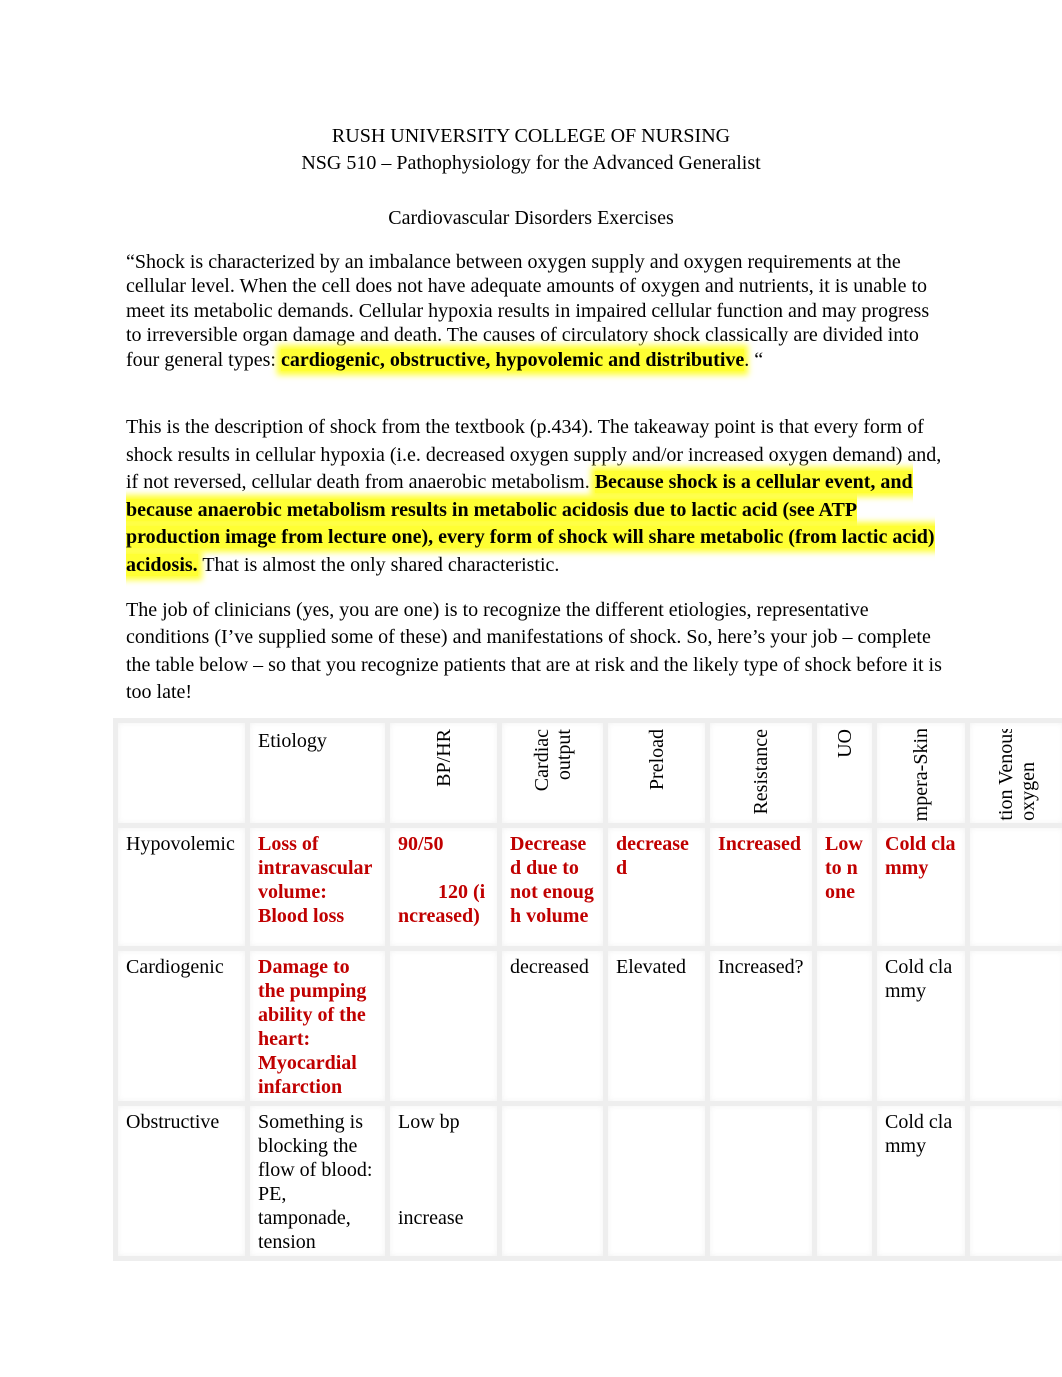 Image resolution: width=1062 pixels, height=1377 pixels. What do you see at coordinates (429, 1122) in the screenshot?
I see `cell-bp-value: Low bp` at bounding box center [429, 1122].